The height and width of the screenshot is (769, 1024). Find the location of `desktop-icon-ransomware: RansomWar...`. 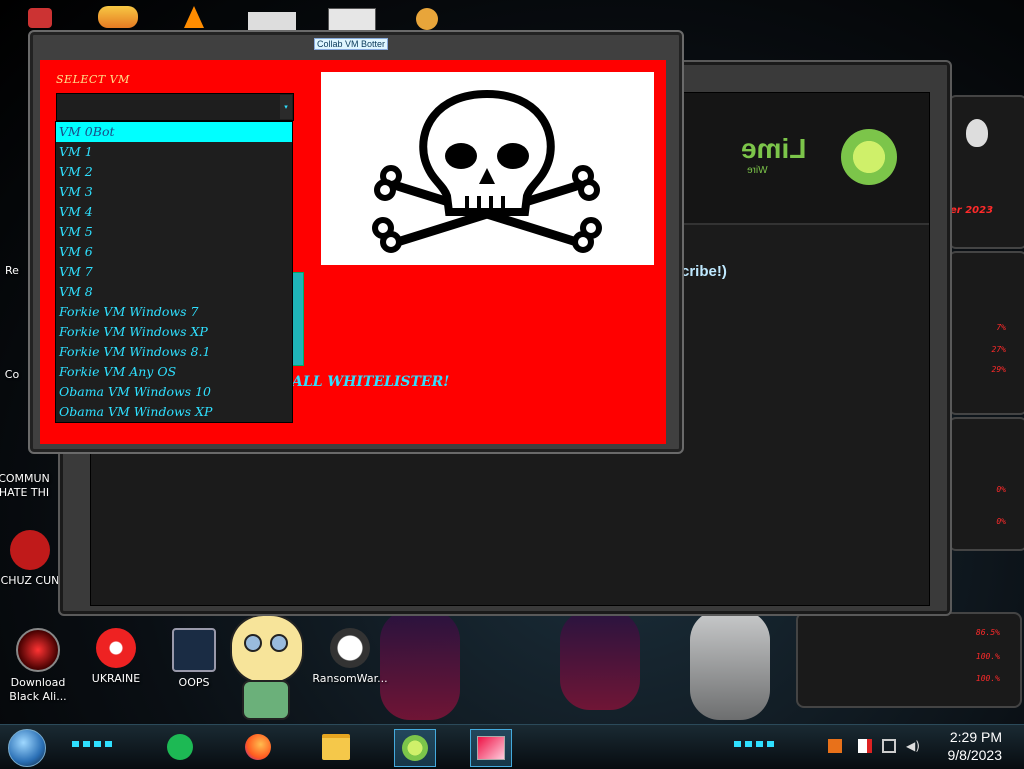

desktop-icon-ransomware: RansomWar... is located at coordinates (350, 657).